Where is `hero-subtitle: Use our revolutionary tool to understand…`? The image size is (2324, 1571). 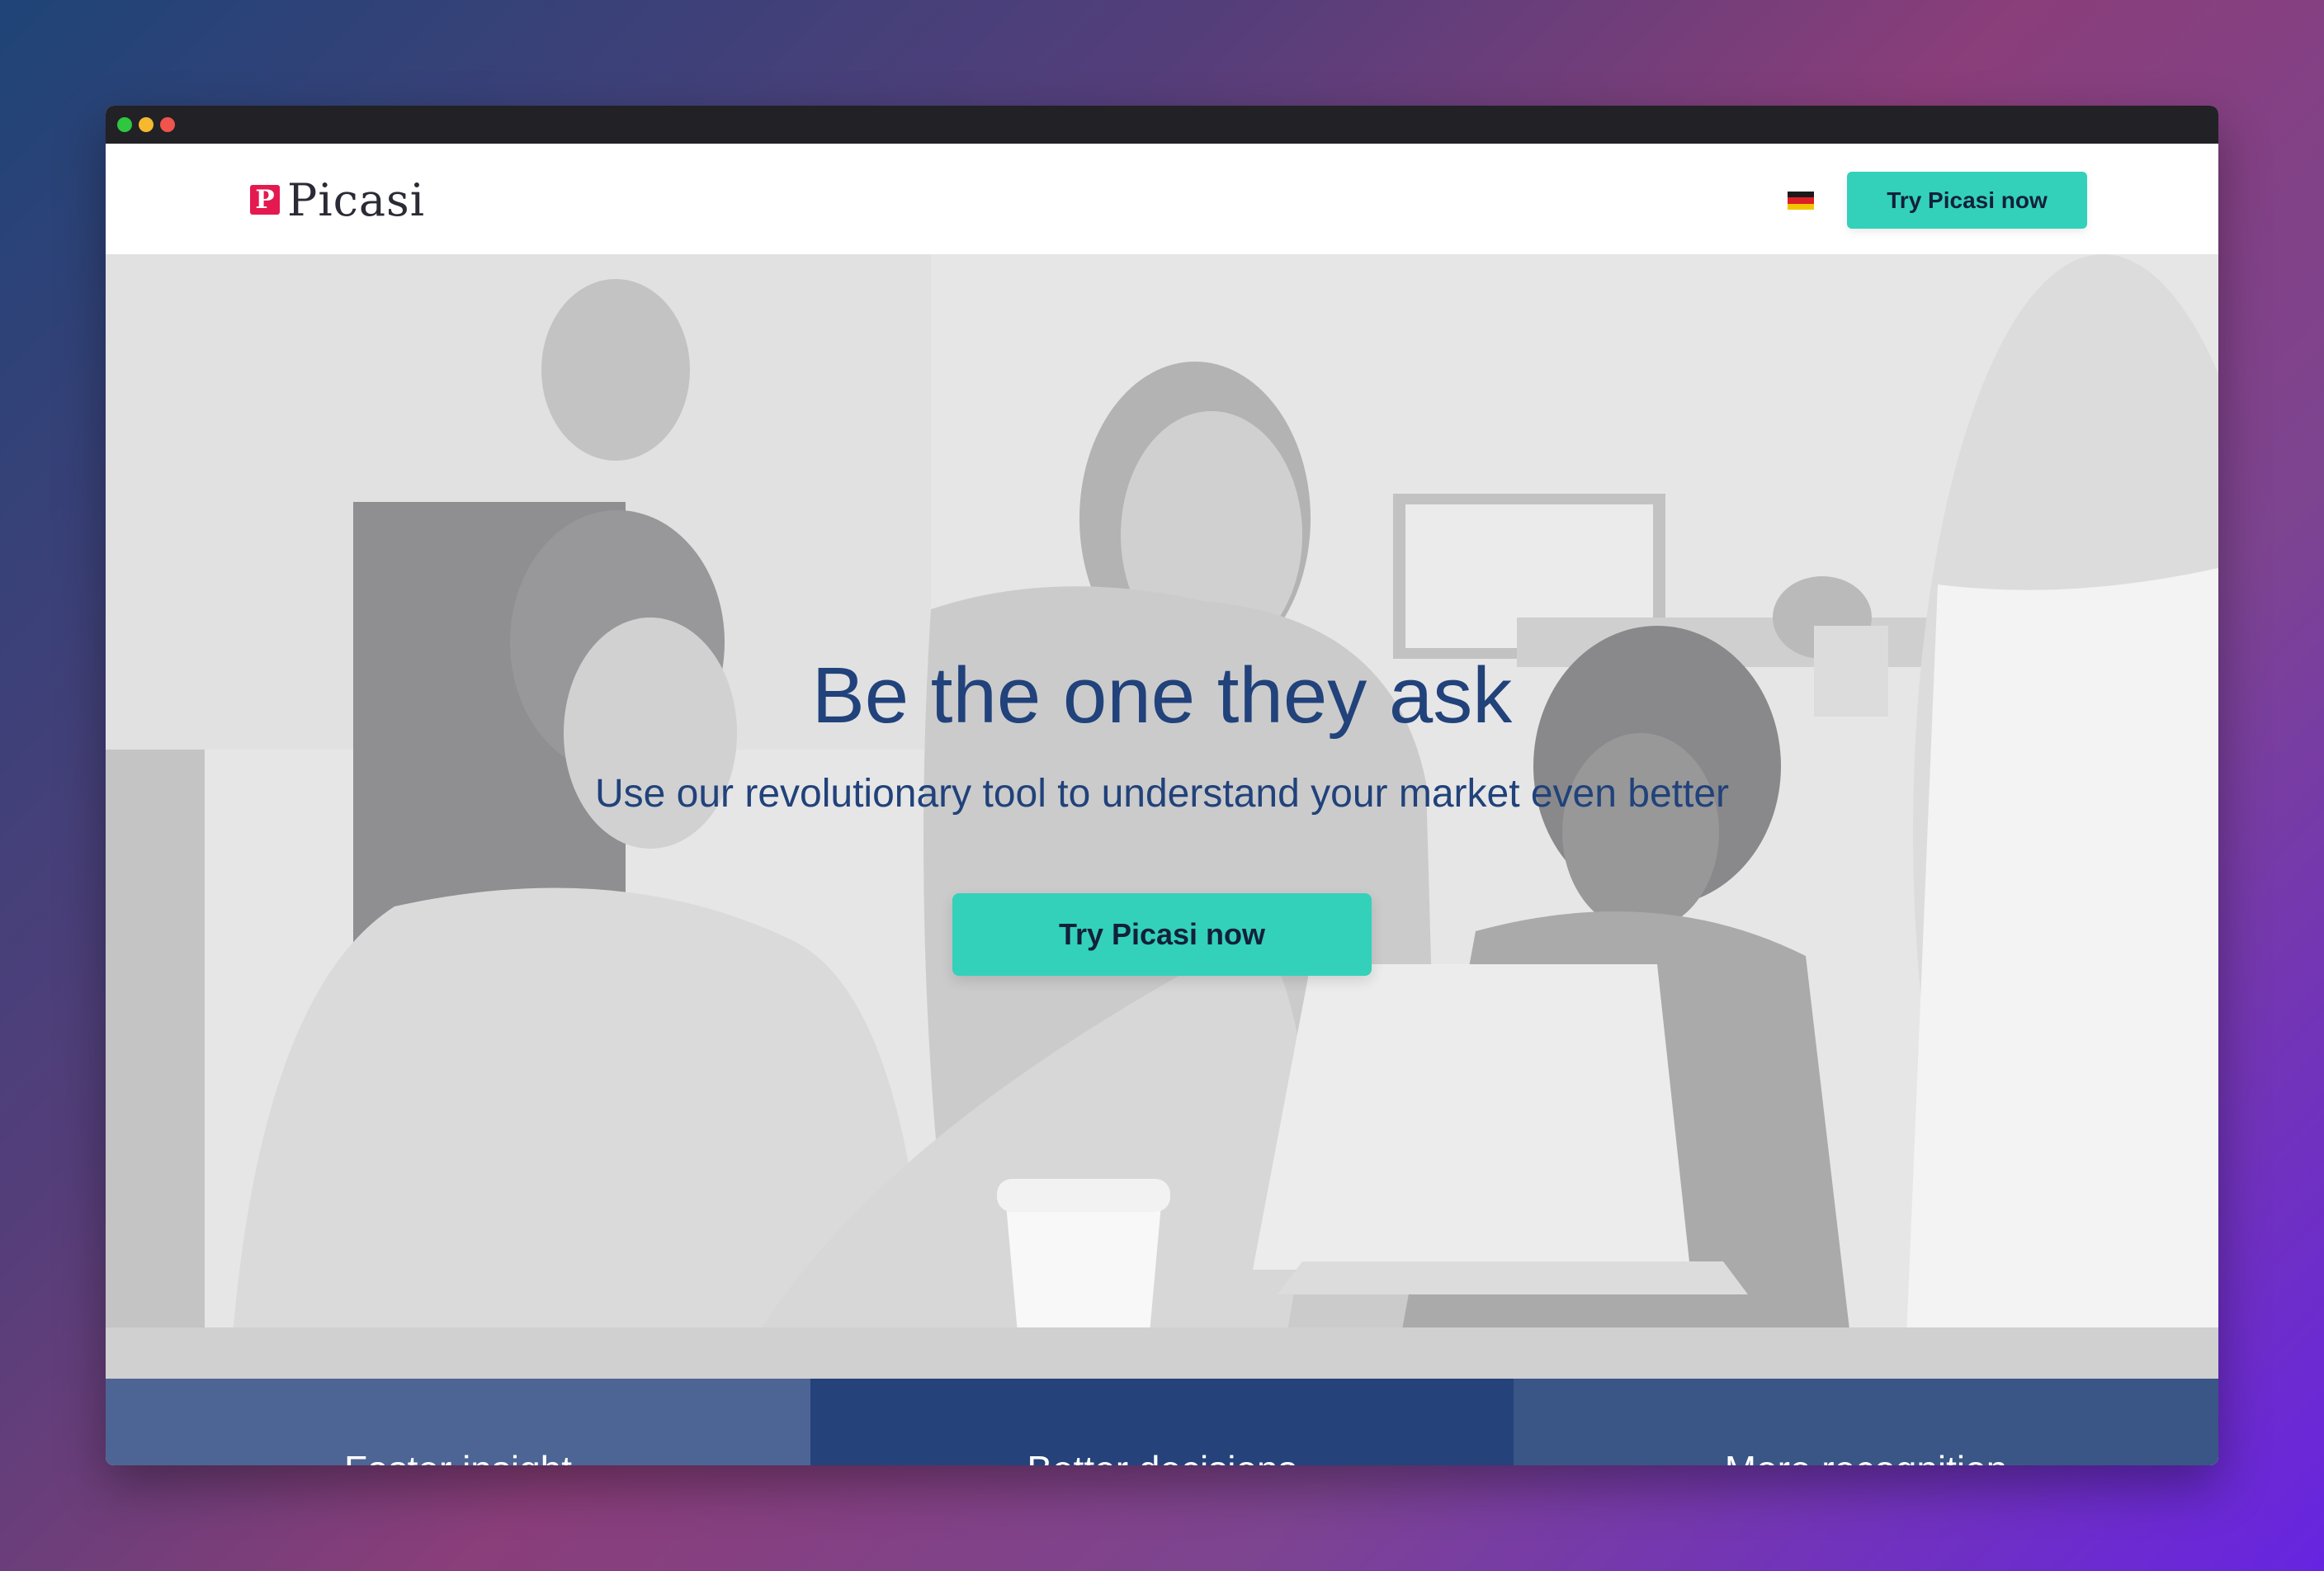
hero-subtitle: Use our revolutionary tool to understand… is located at coordinates (1162, 794).